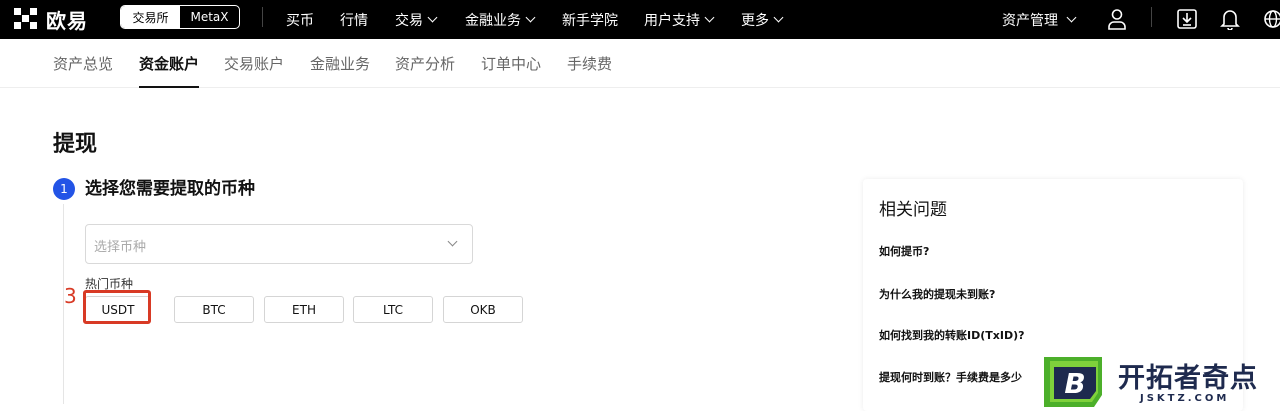 This screenshot has width=1280, height=411. I want to click on exchange-metax-switch: 交易所 MetaX, so click(180, 17).